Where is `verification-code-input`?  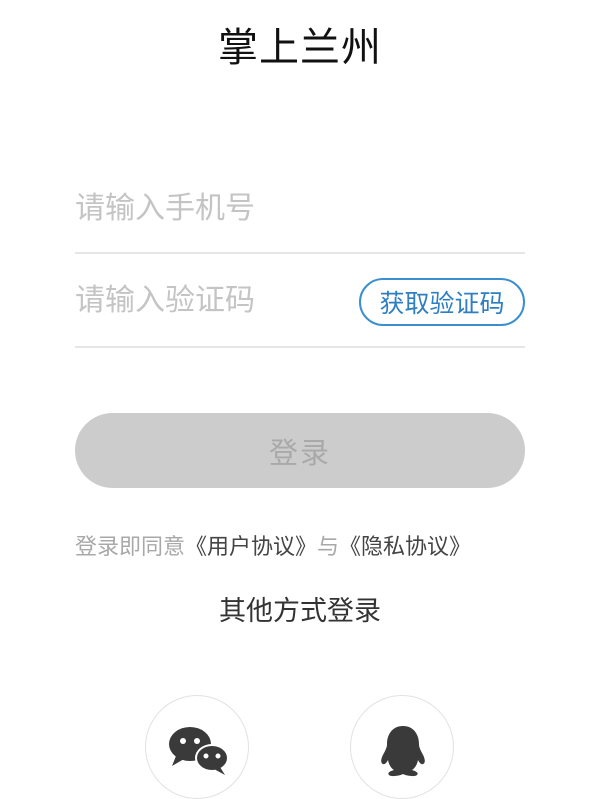
verification-code-input is located at coordinates (210, 300).